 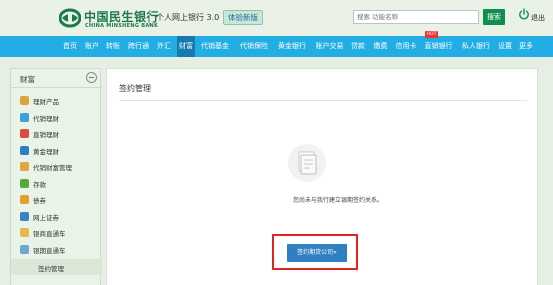 I want to click on sign-futures-company-button: 签约期货公司», so click(x=317, y=253).